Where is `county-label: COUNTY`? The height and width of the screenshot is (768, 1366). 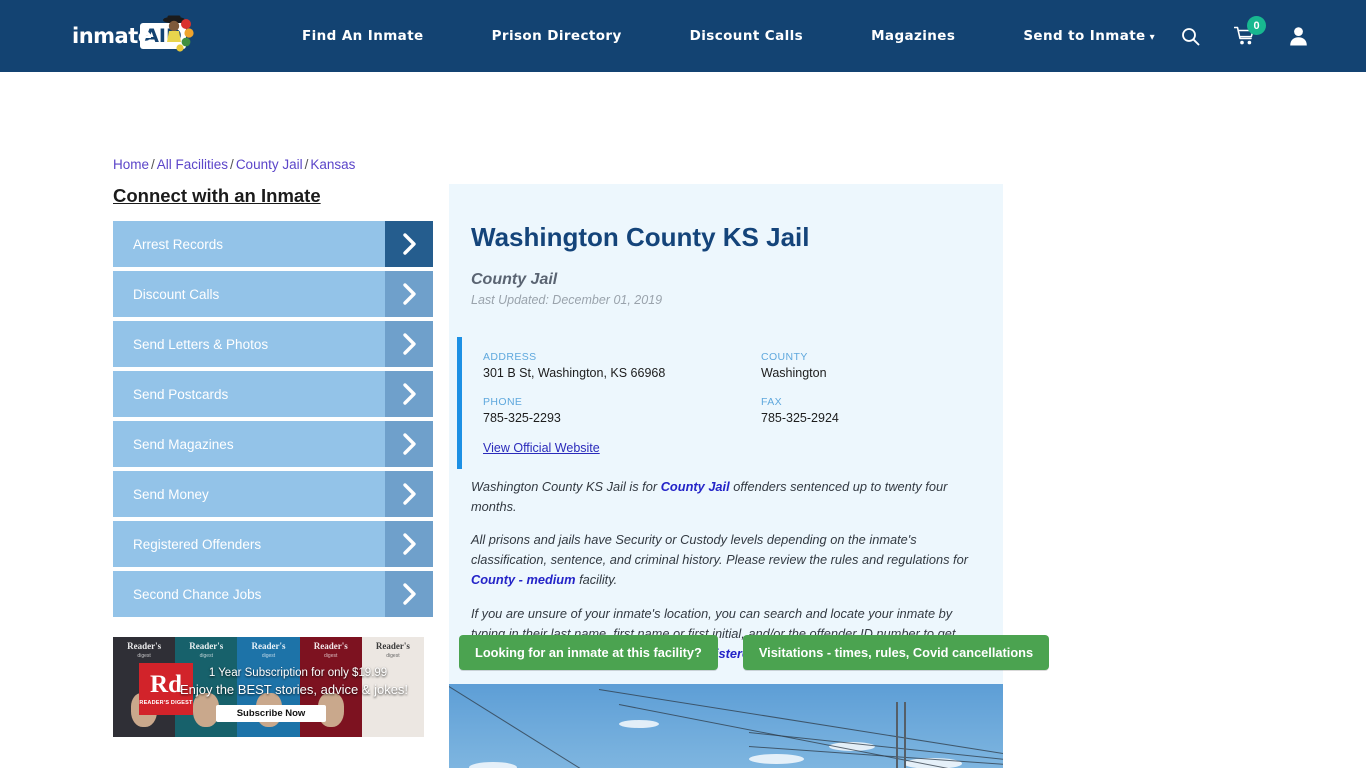
county-label: COUNTY is located at coordinates (784, 356).